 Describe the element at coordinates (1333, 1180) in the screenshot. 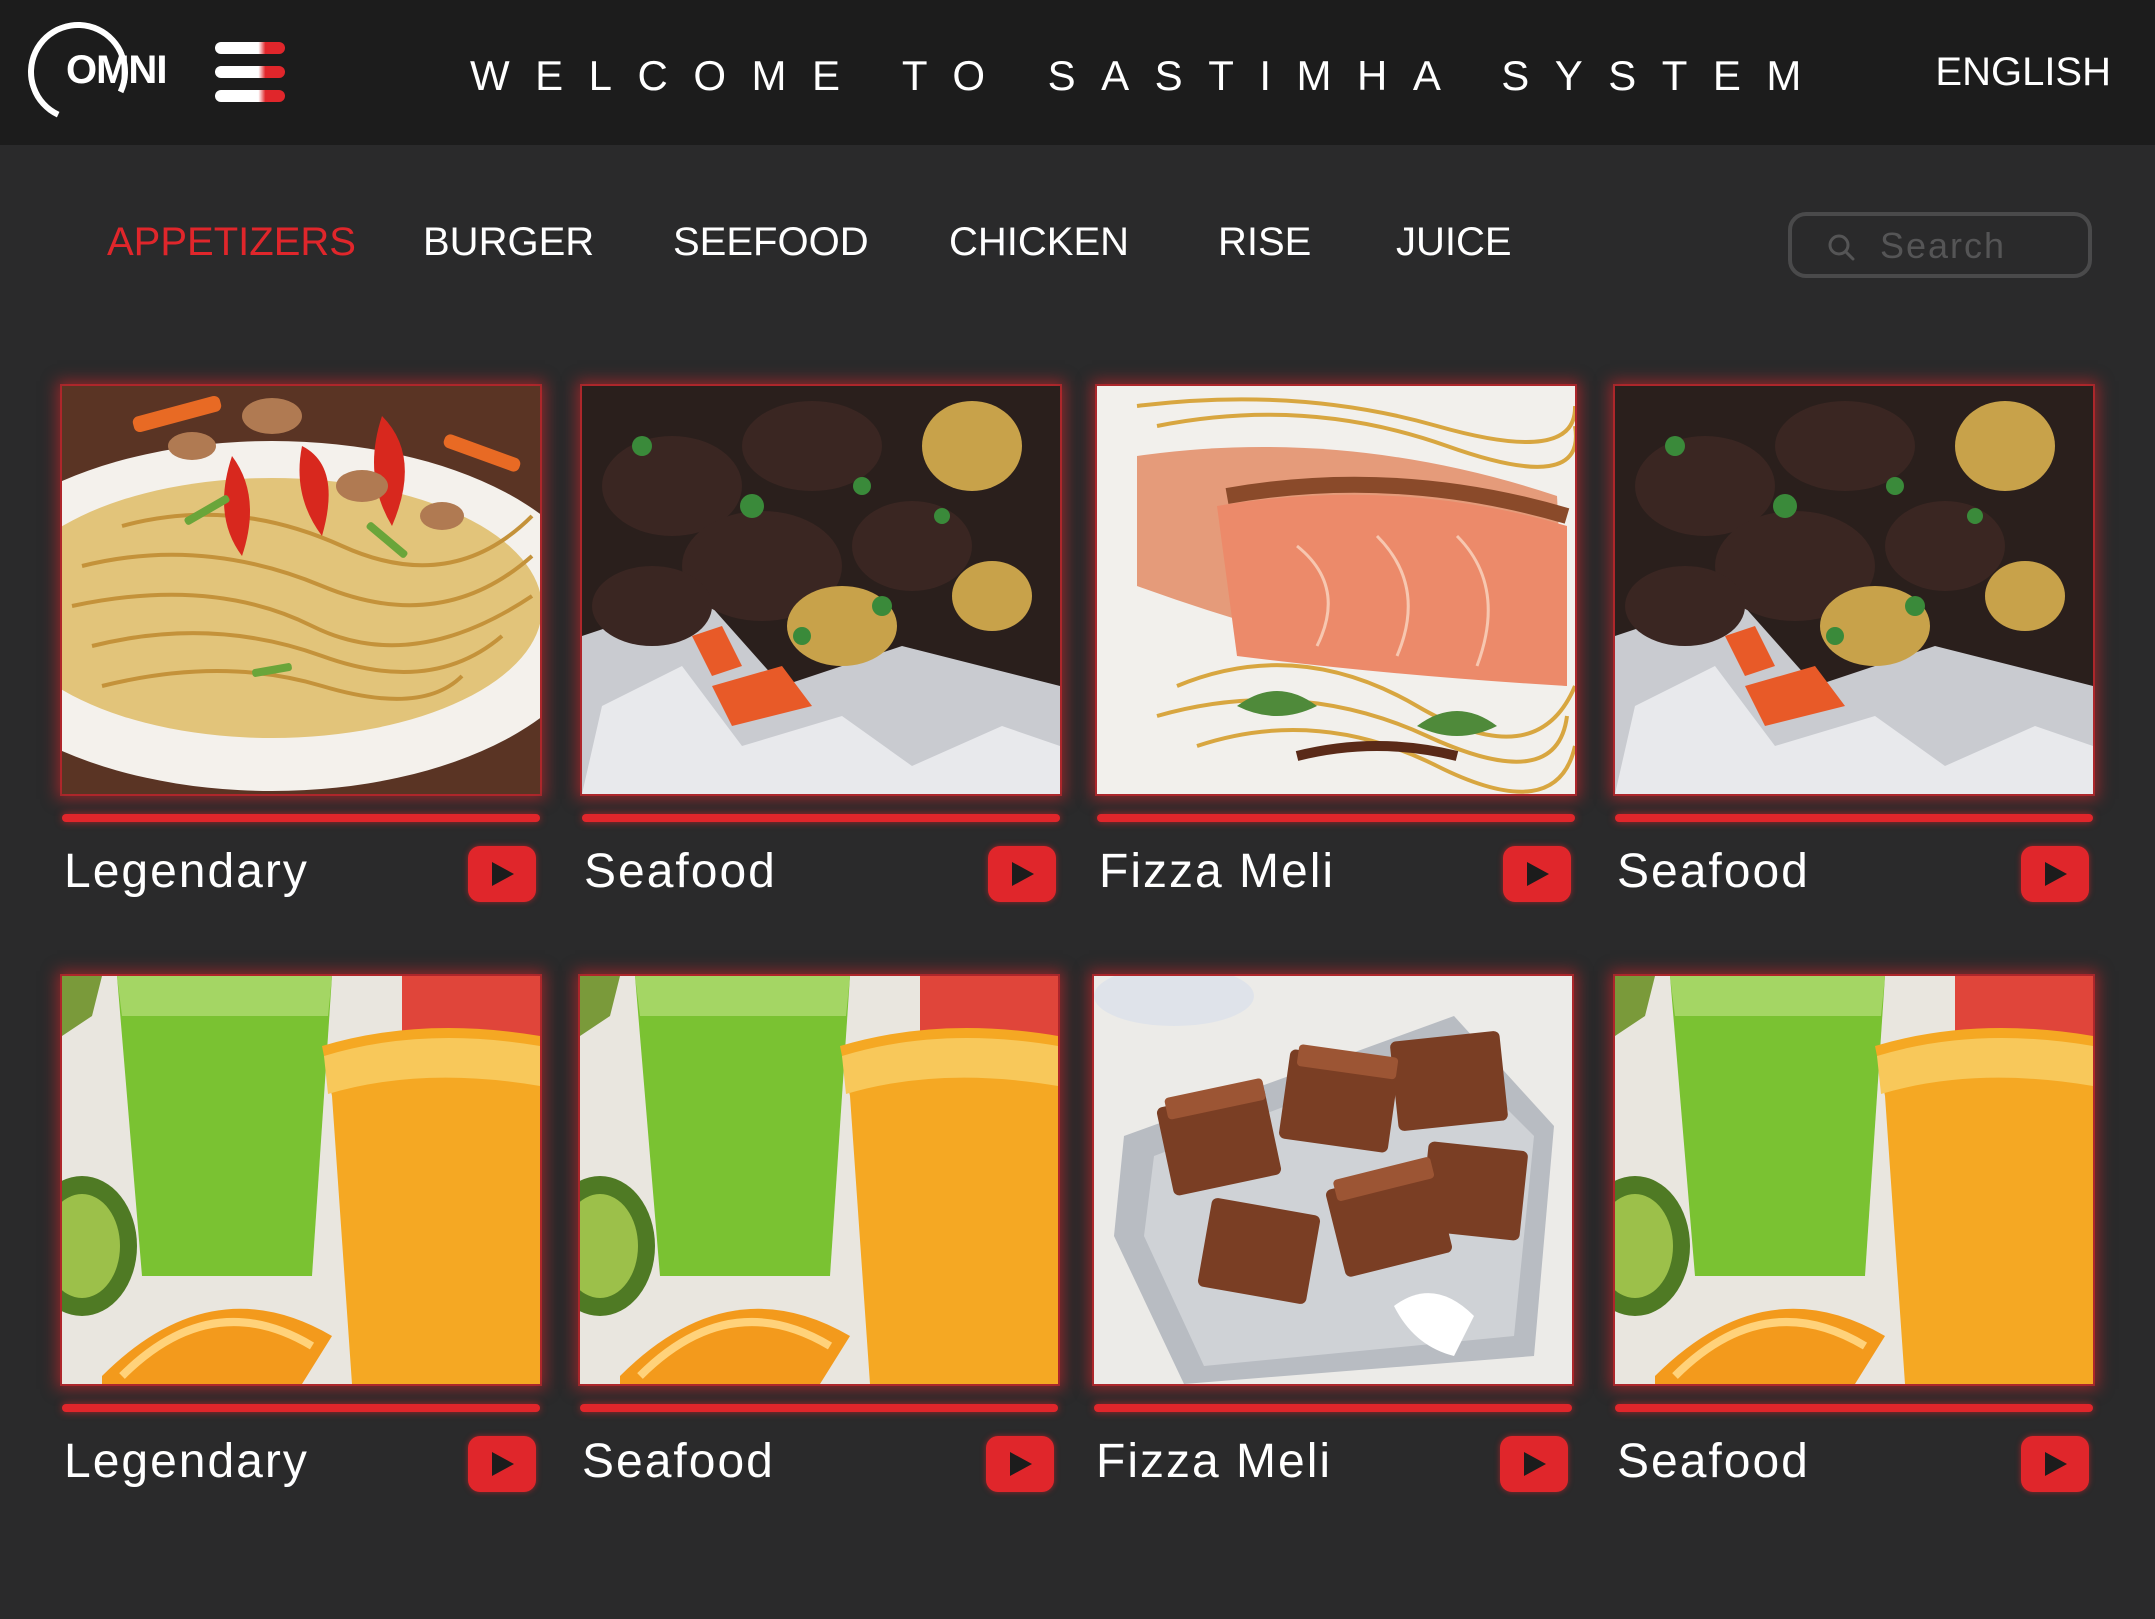

I see `food-image-brownies` at that location.